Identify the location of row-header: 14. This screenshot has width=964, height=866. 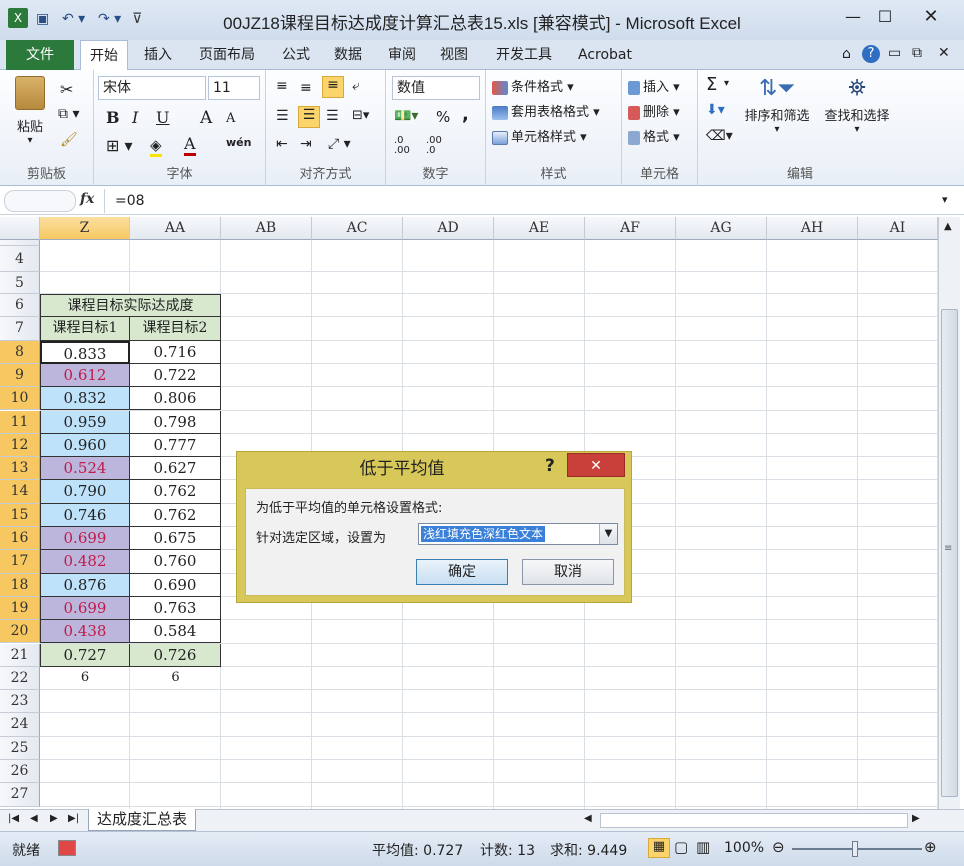
(20, 492).